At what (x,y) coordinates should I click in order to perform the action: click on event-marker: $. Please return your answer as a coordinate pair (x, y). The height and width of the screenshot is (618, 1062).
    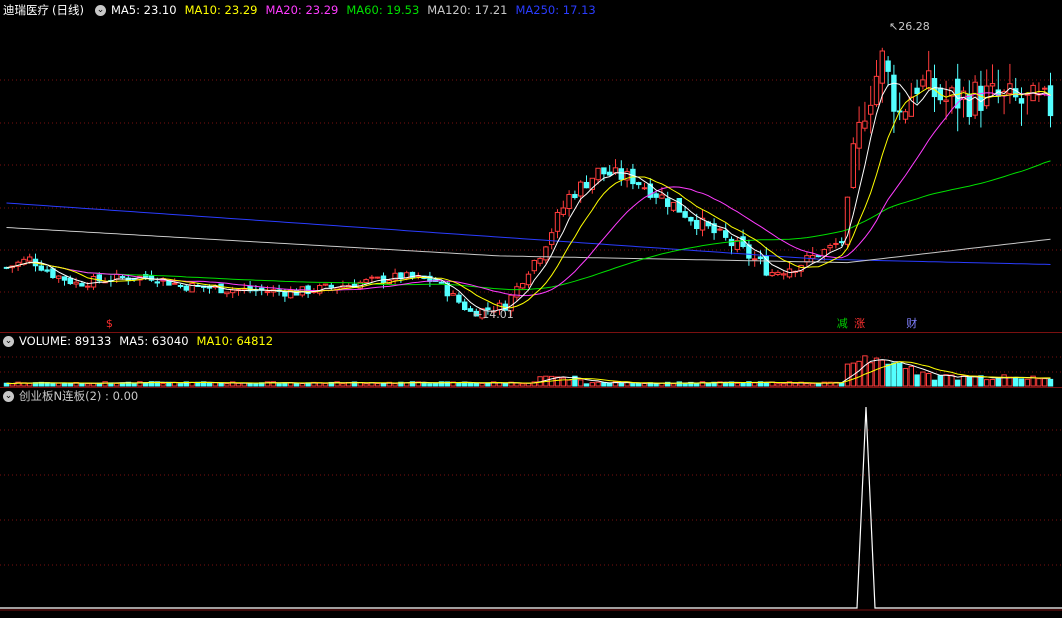
    Looking at the image, I should click on (109, 324).